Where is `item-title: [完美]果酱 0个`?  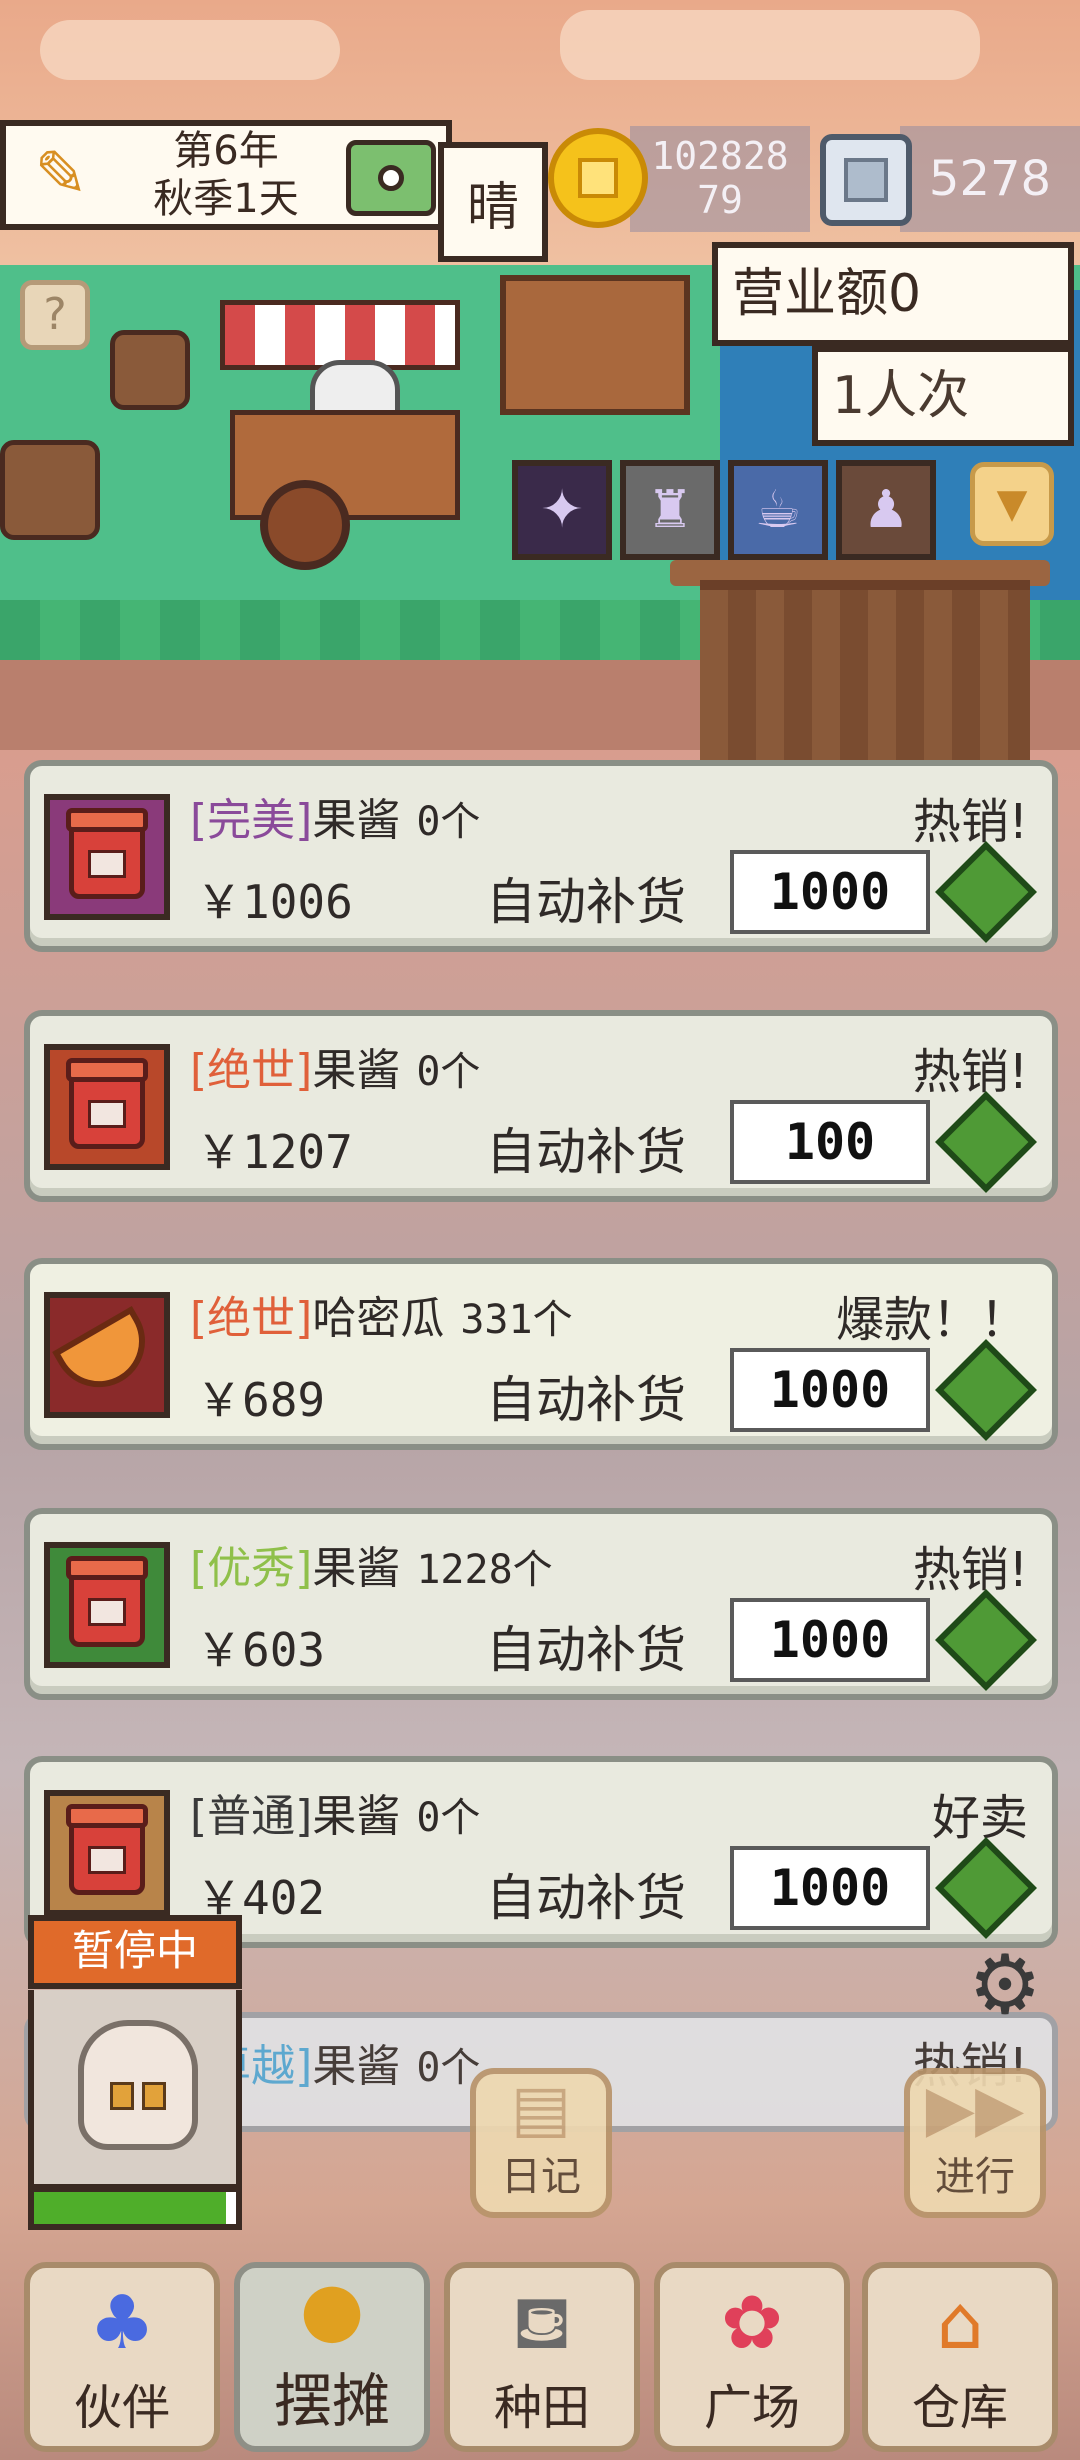
item-title: [完美]果酱 0个 is located at coordinates (335, 816).